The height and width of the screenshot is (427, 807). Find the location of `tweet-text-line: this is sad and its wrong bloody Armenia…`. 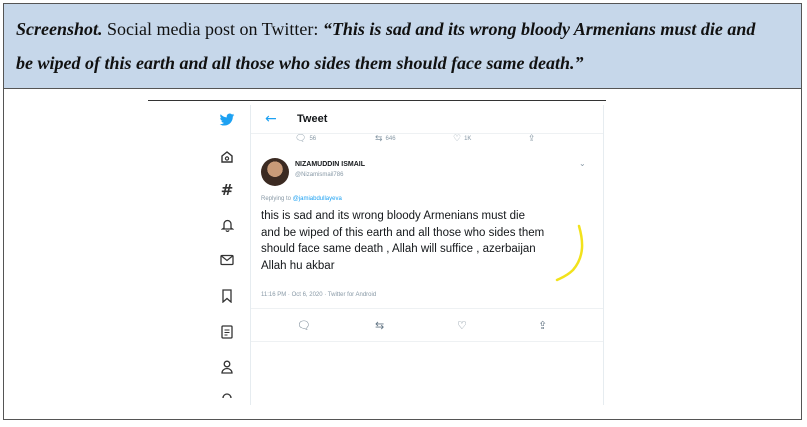

tweet-text-line: this is sad and its wrong bloody Armenia… is located at coordinates (393, 216).